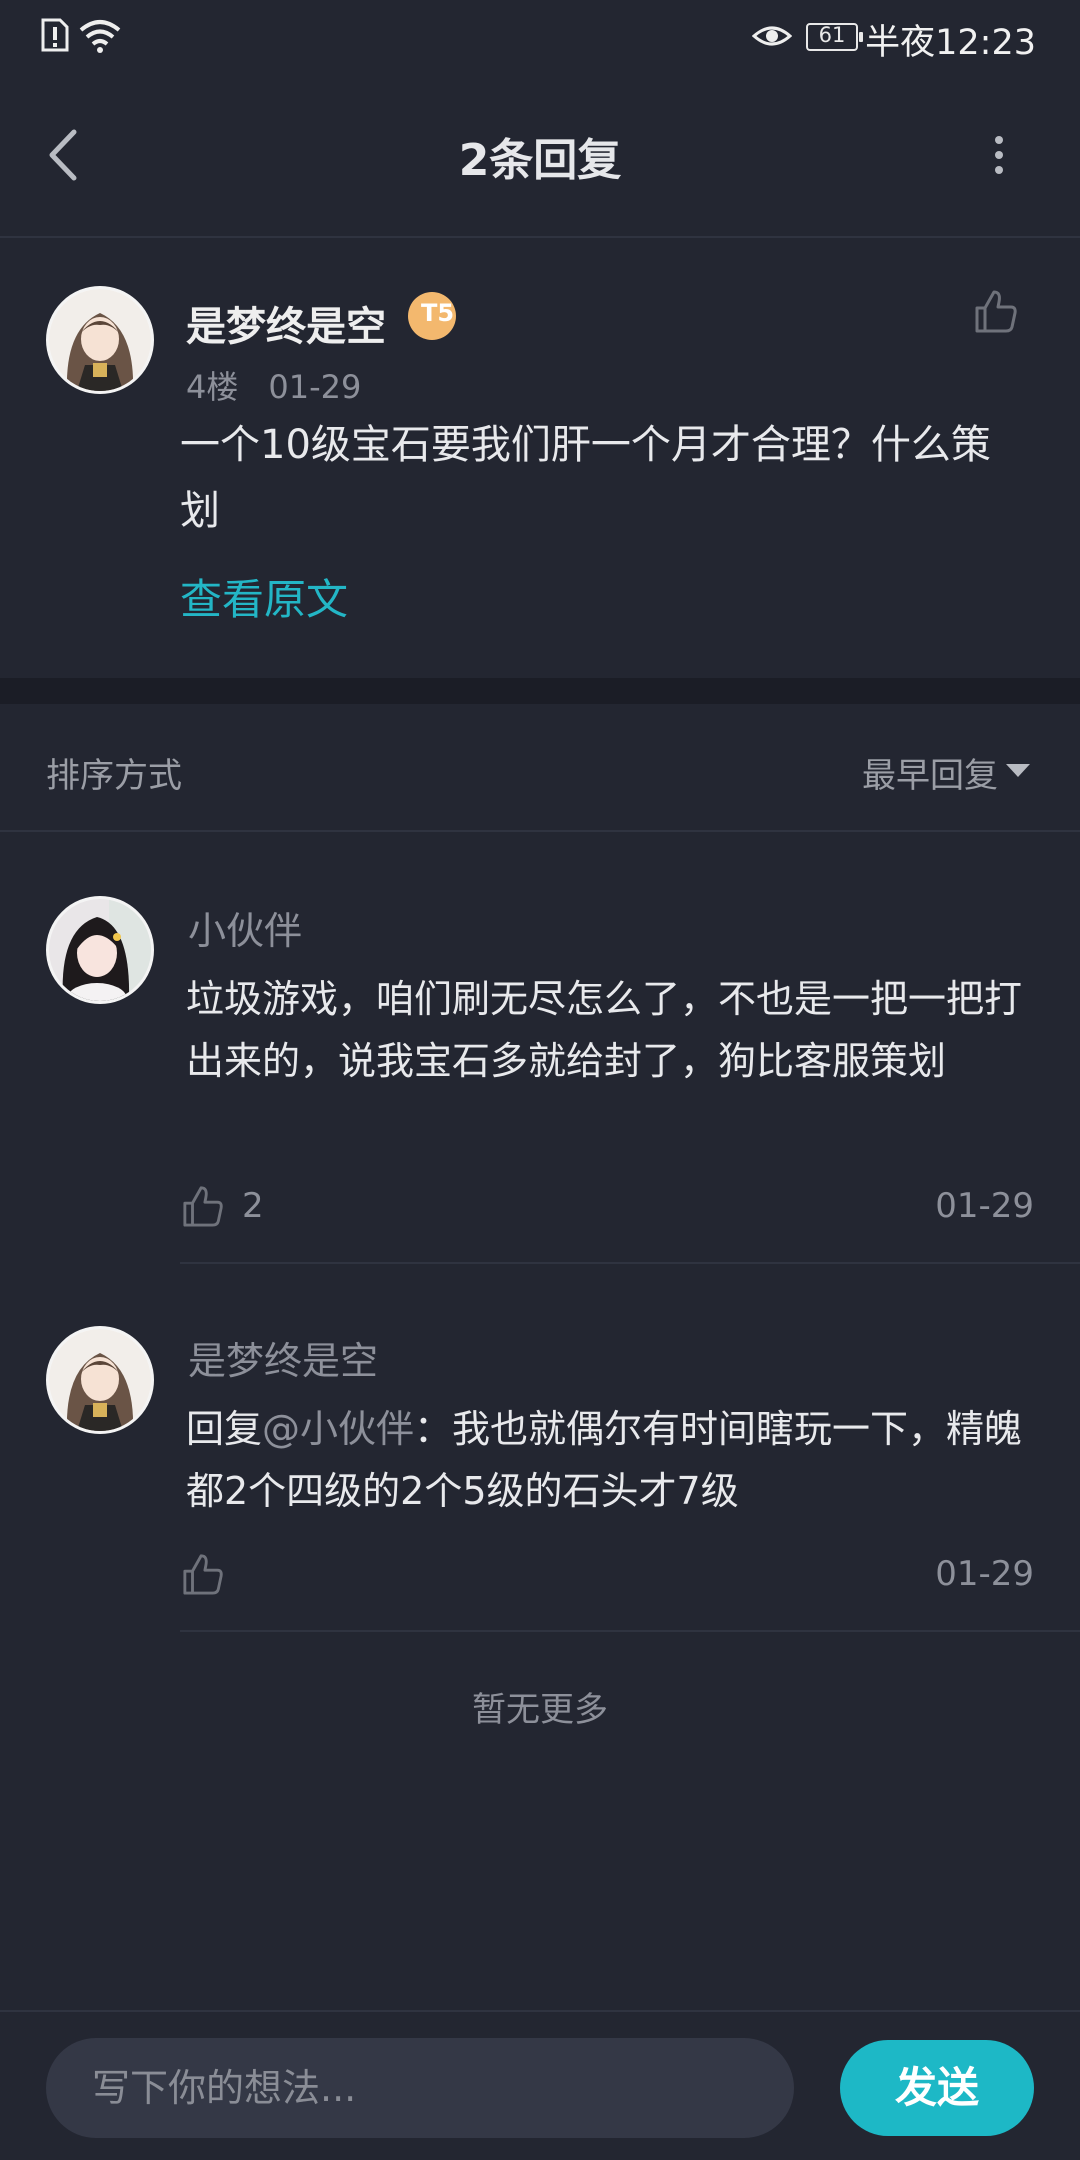 The height and width of the screenshot is (2160, 1080). What do you see at coordinates (937, 2088) in the screenshot?
I see `send-button: 发送` at bounding box center [937, 2088].